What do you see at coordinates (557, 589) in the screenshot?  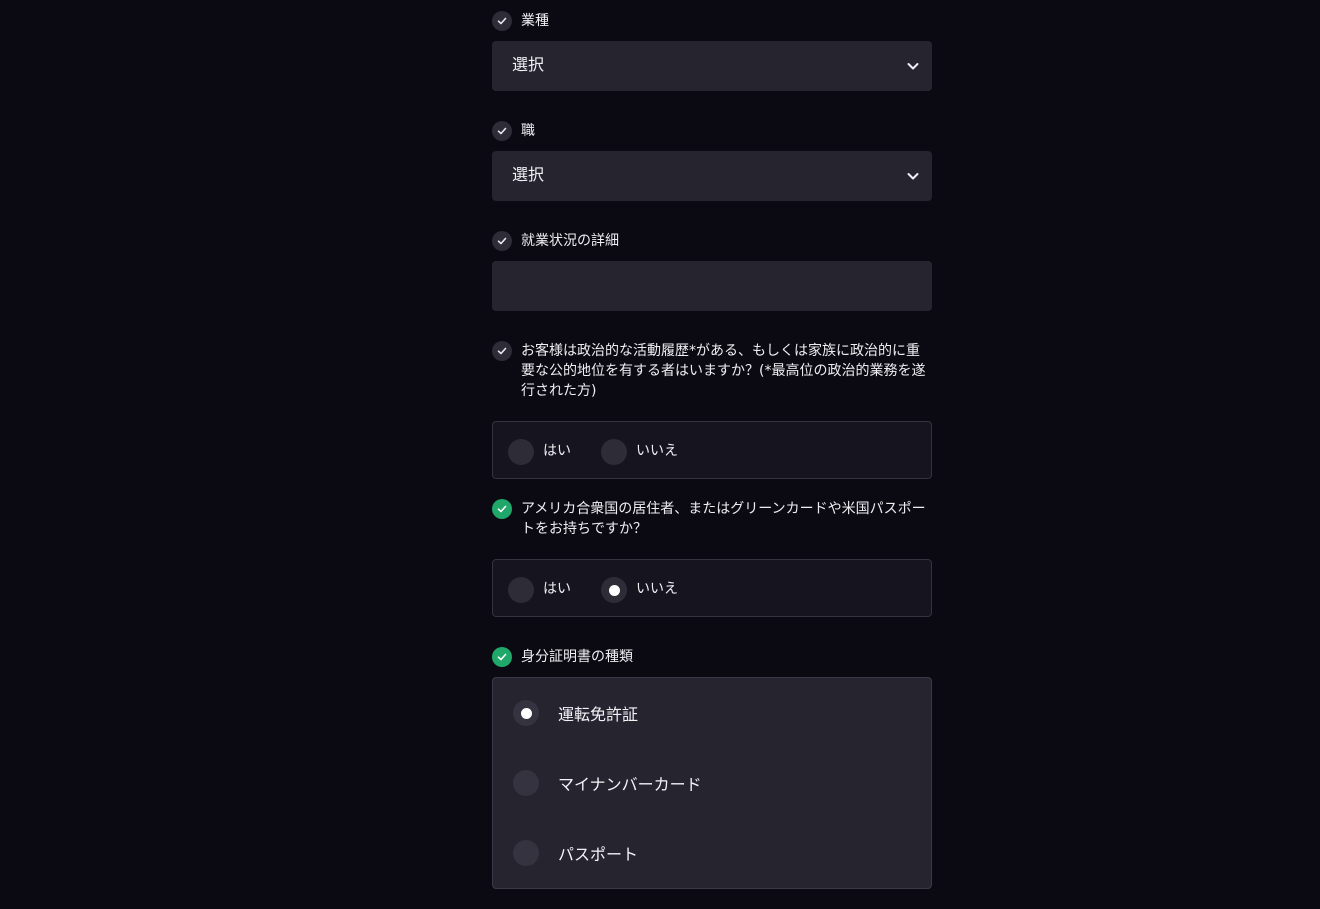 I see `us-option-yes-label: はい` at bounding box center [557, 589].